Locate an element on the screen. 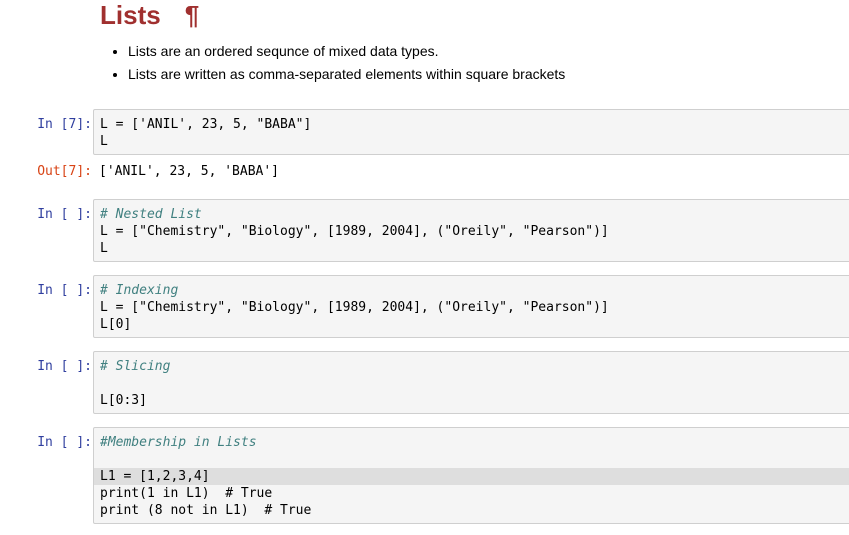  output-line: ['ANIL', 23, 5, 'BABA'] is located at coordinates (474, 171).